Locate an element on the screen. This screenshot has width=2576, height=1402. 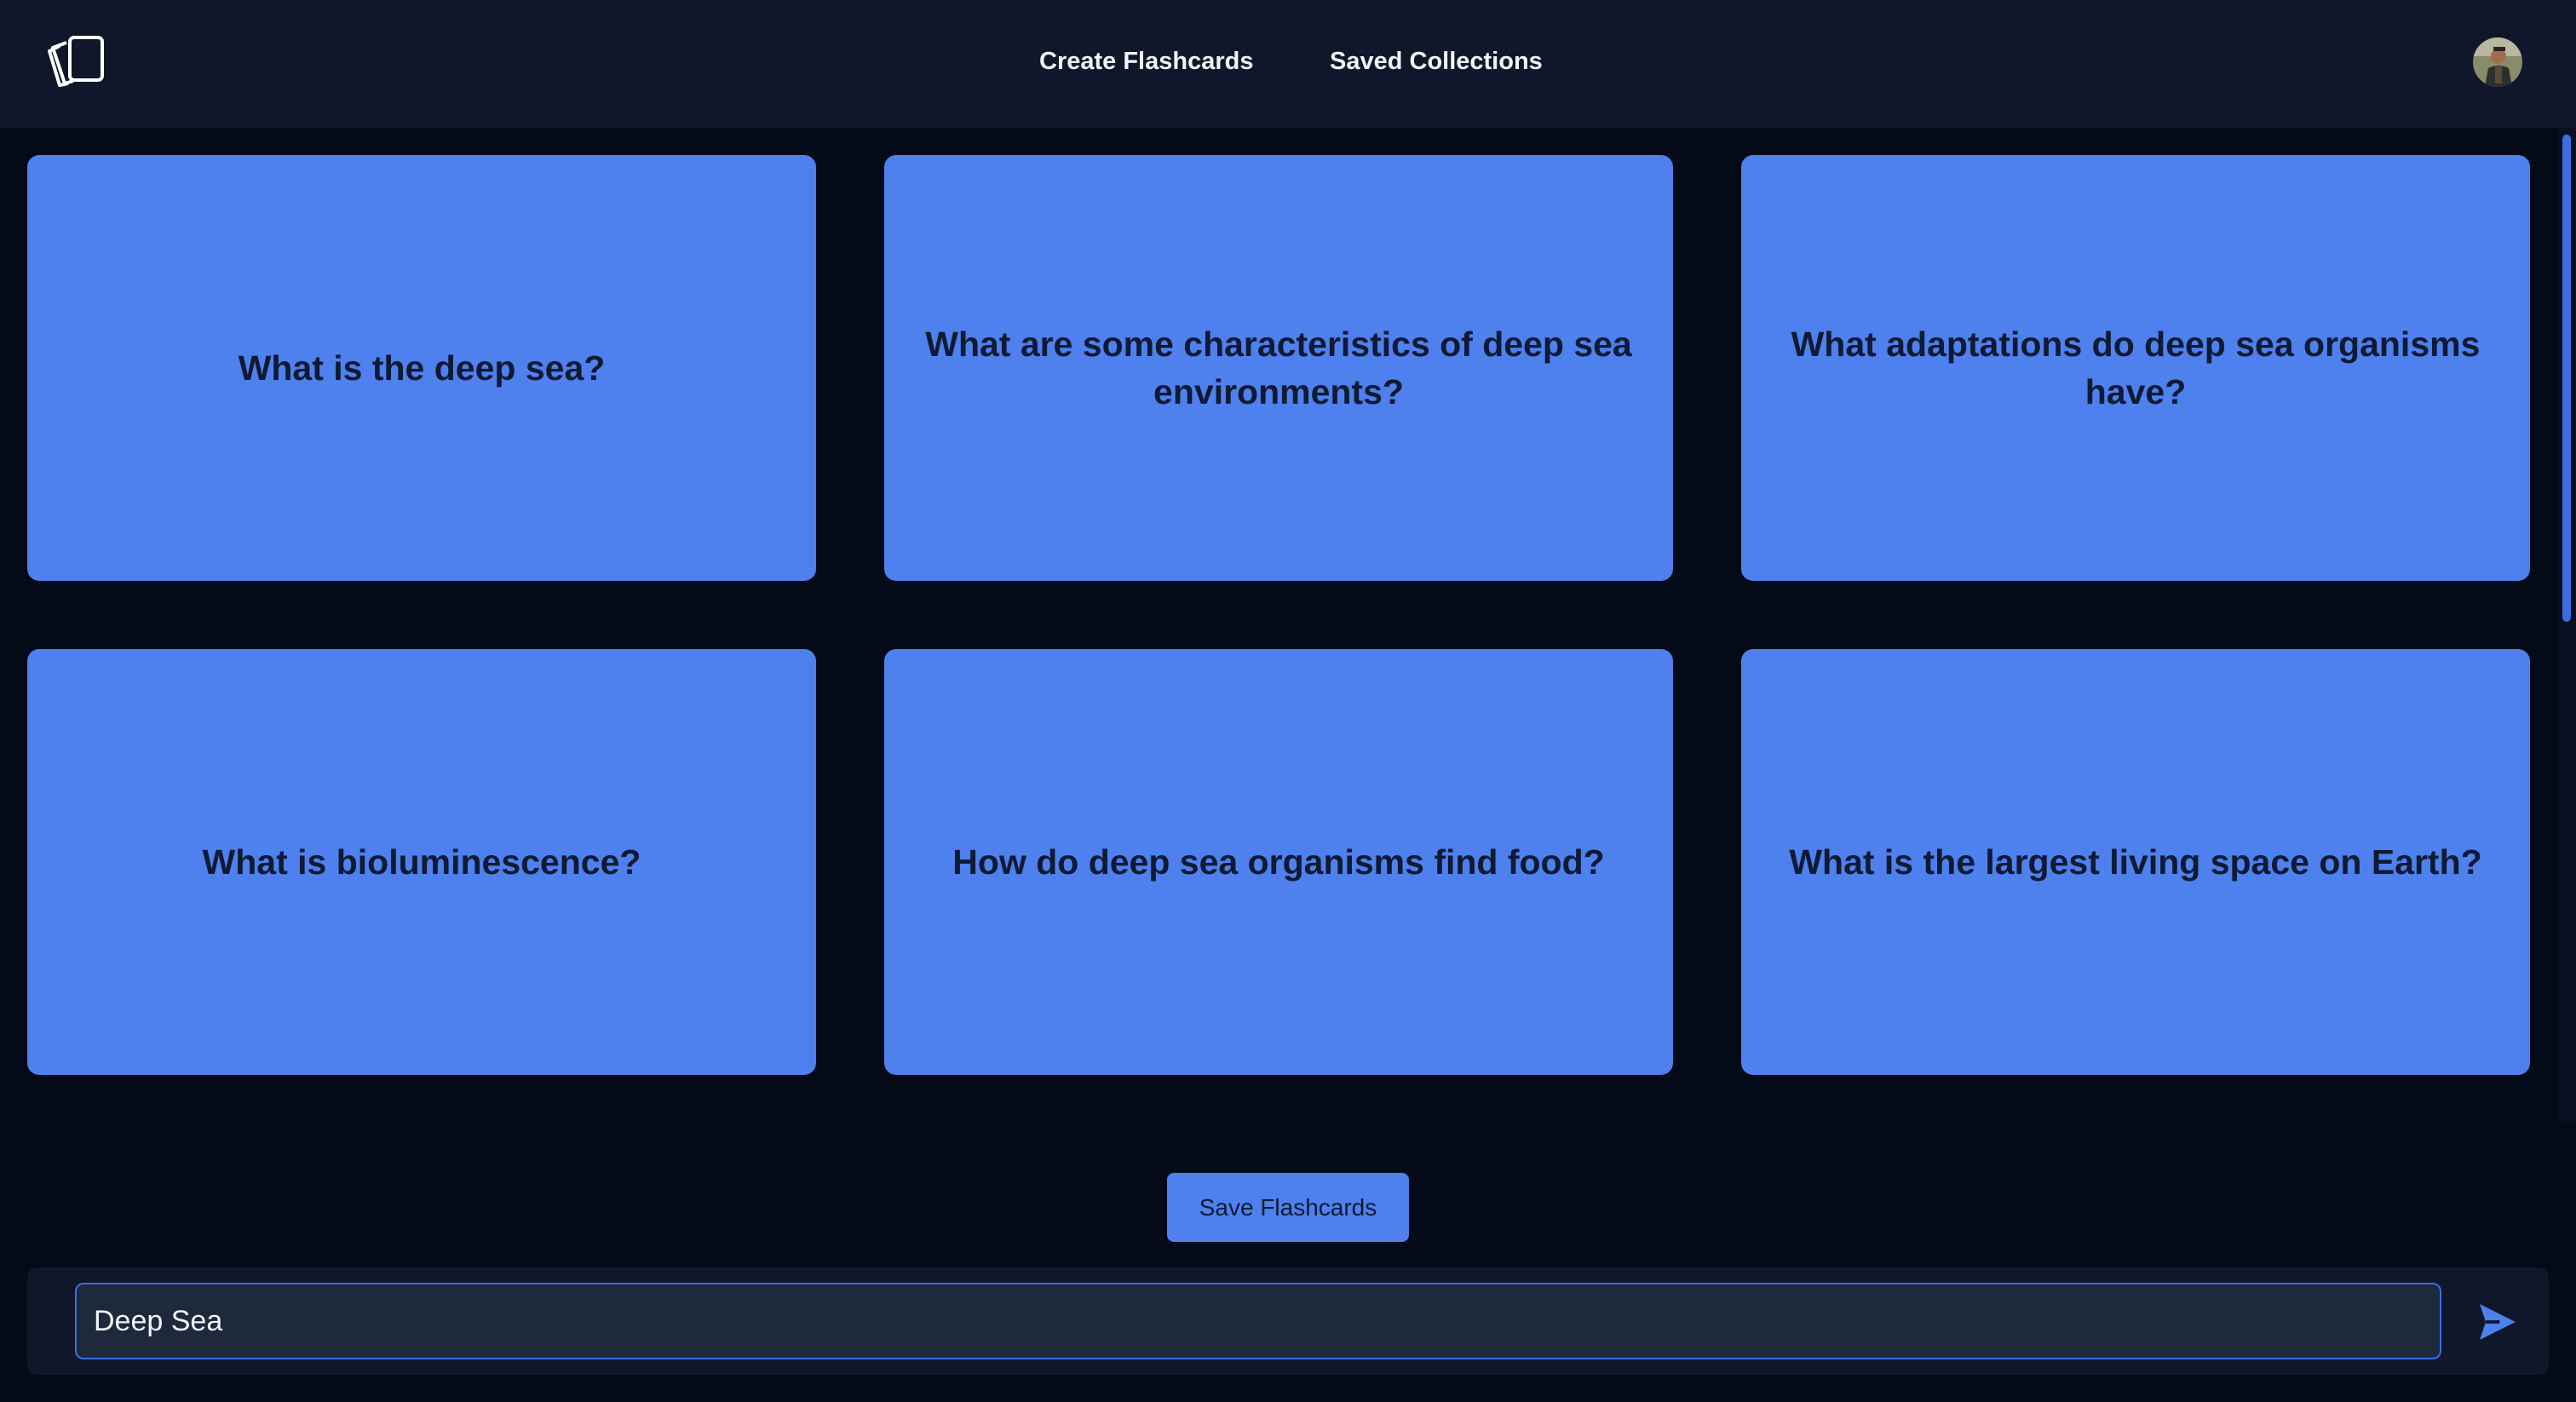
user-avatar is located at coordinates (2498, 62).